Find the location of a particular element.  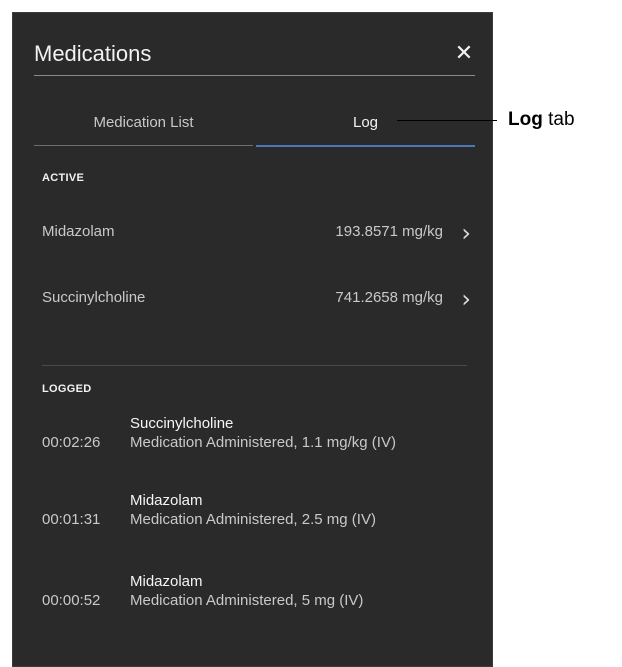

log-time: 00:02:26 is located at coordinates (71, 442).